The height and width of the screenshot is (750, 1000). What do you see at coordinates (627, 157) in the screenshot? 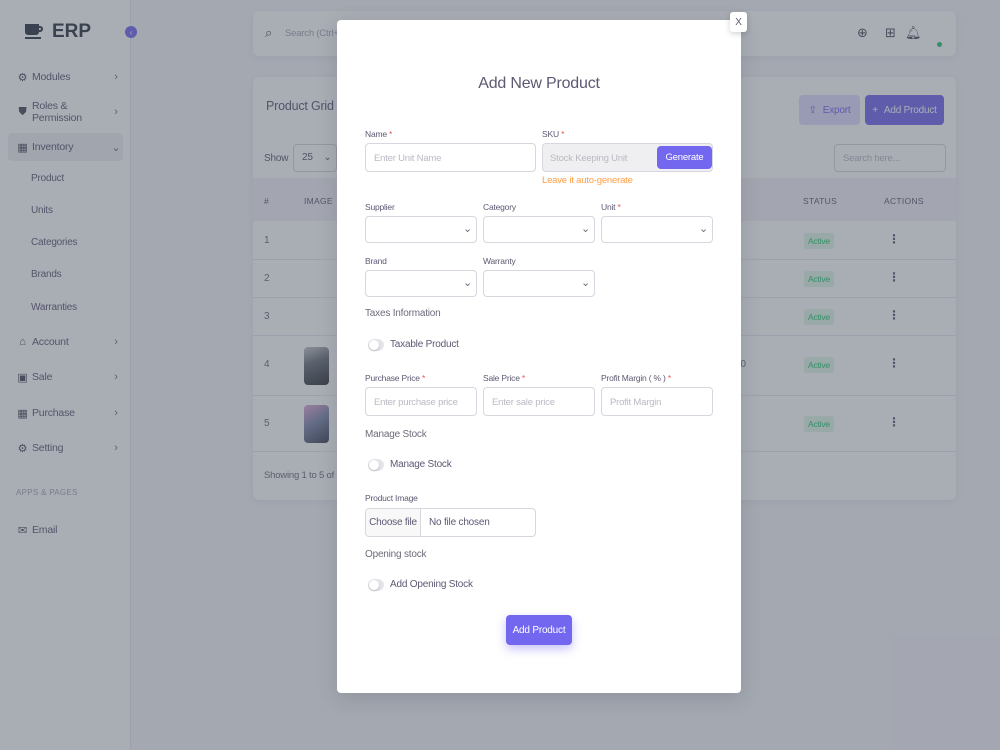
I see `sku-input-group: Stock Keeping Unit Generate` at bounding box center [627, 157].